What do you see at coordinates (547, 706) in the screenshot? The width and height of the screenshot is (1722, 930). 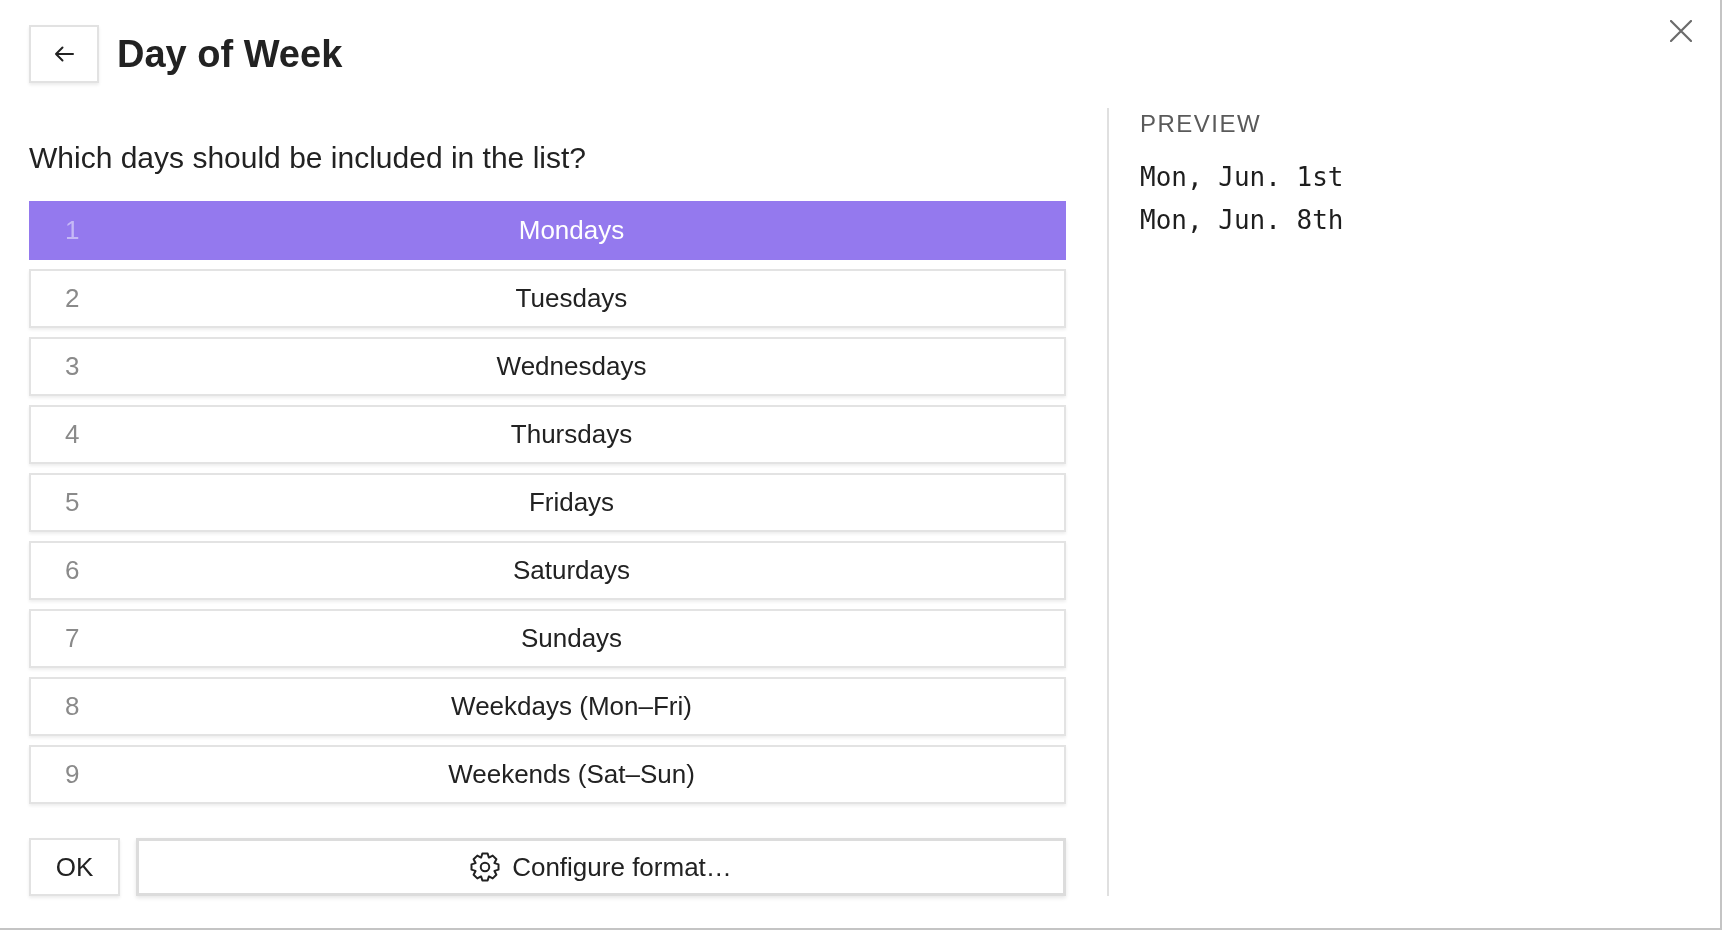 I see `list-option: 8 Weekdays (Mon–Fri)` at bounding box center [547, 706].